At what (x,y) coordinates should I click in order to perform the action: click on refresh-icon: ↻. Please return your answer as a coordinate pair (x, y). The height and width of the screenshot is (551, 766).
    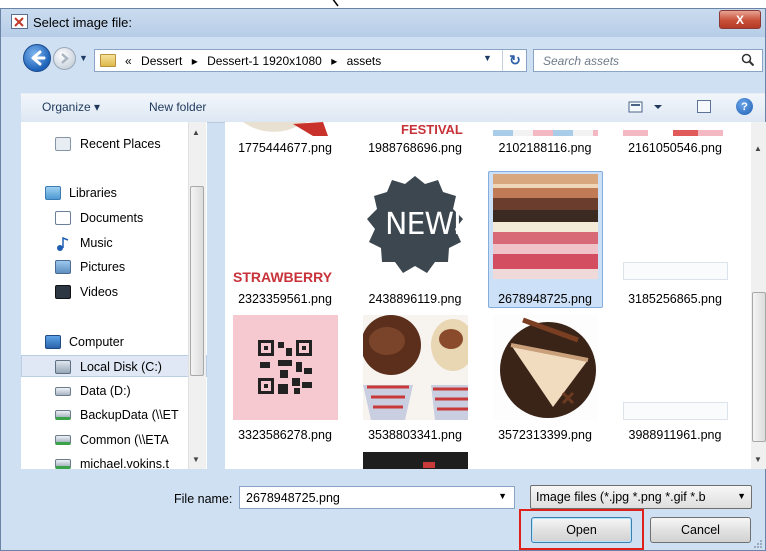
    Looking at the image, I should click on (515, 60).